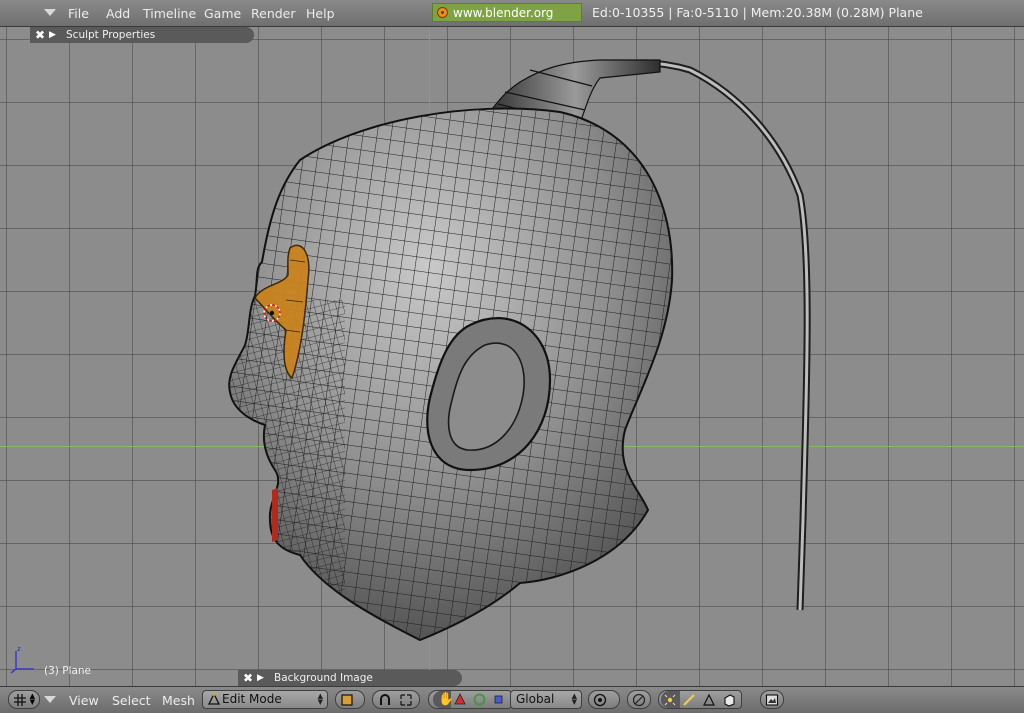 Image resolution: width=1024 pixels, height=713 pixels. Describe the element at coordinates (385, 699) in the screenshot. I see `magnet-icon` at that location.